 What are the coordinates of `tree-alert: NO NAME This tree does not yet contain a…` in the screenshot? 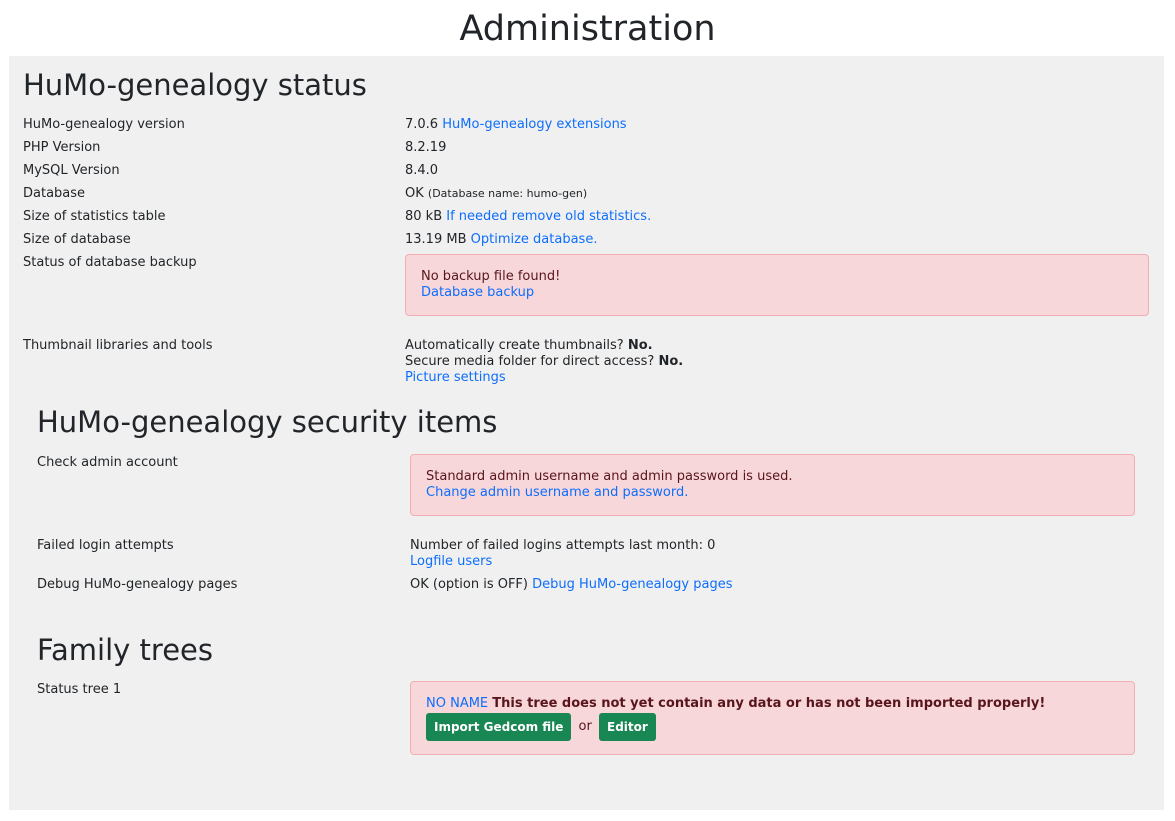 It's located at (772, 718).